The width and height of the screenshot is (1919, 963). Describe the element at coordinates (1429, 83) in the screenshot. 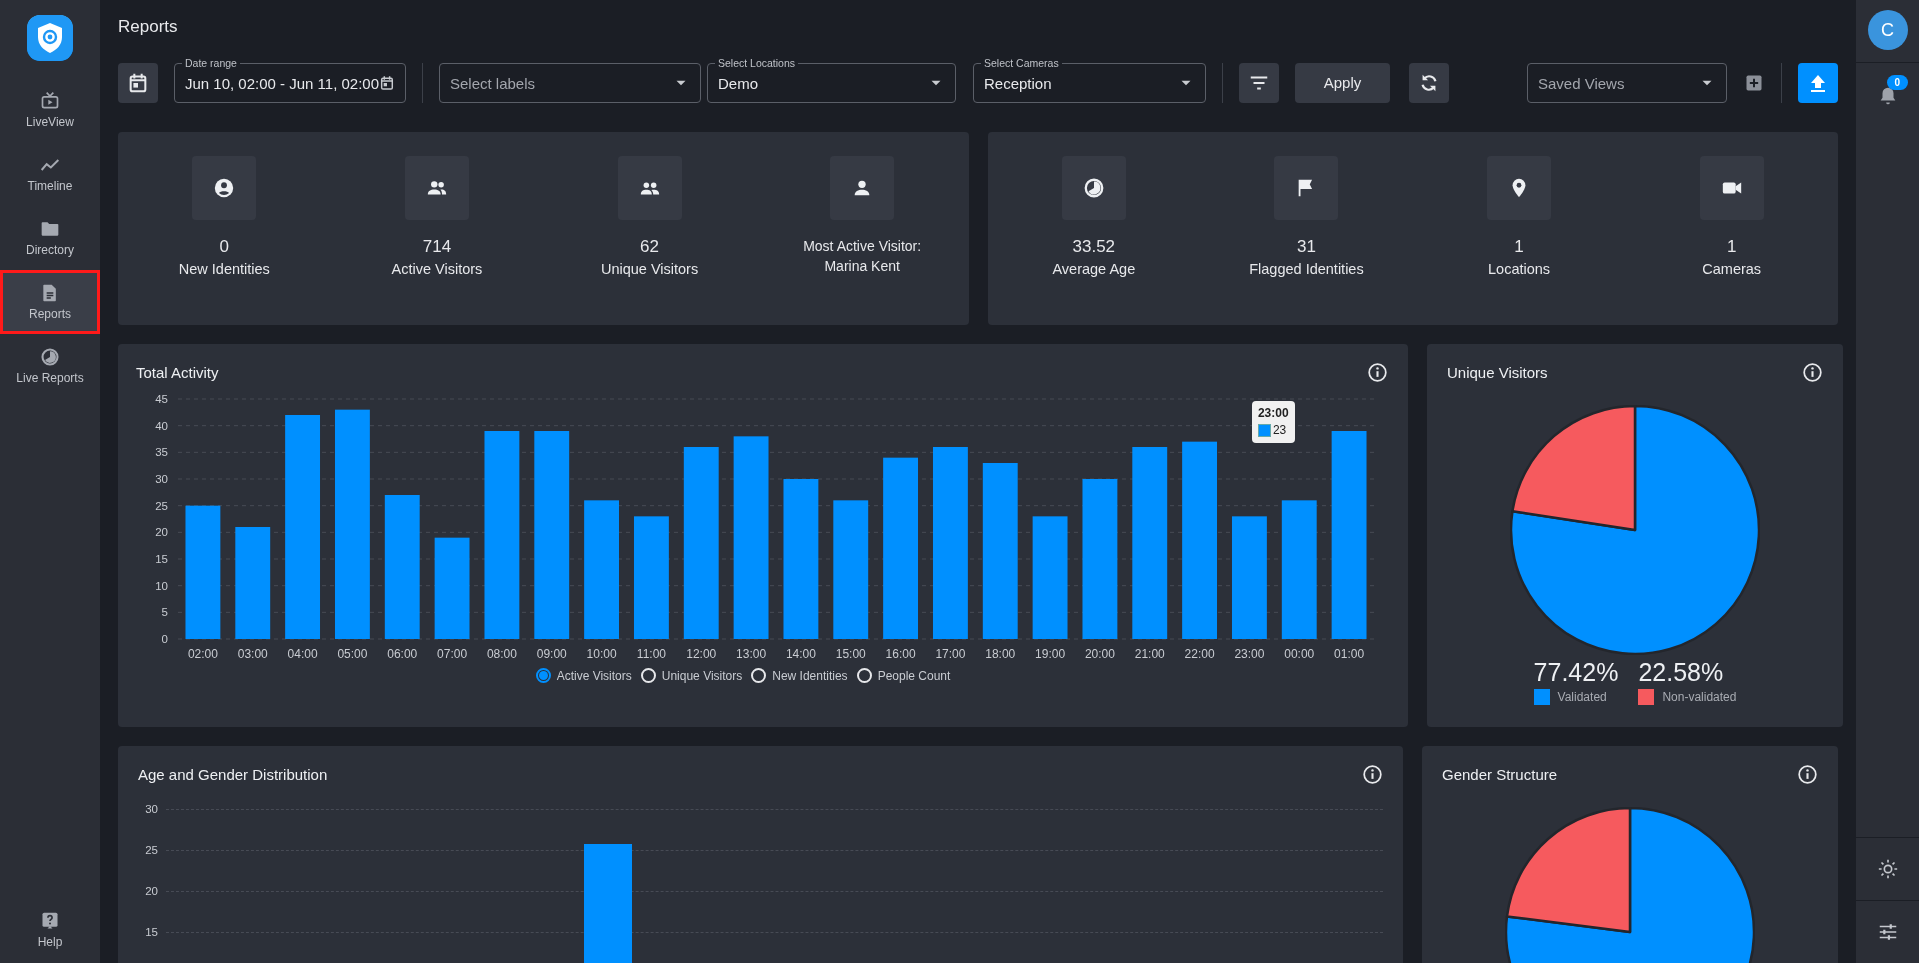

I see `refresh-button` at that location.